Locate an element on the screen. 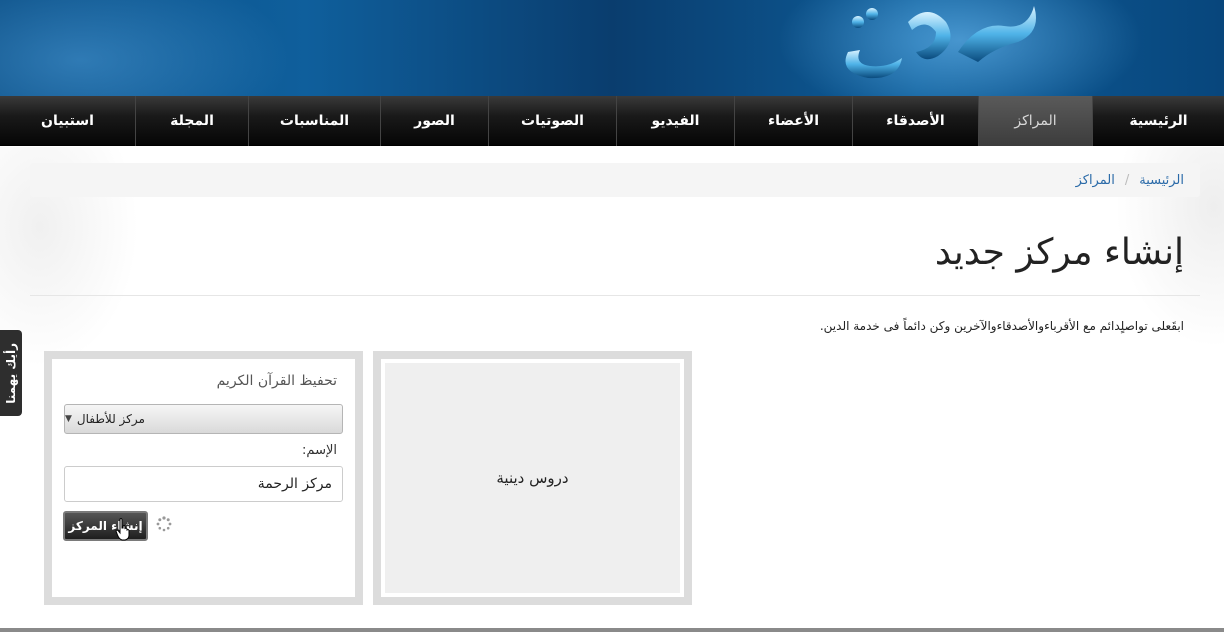 Image resolution: width=1224 pixels, height=632 pixels. nav-item-centers: المراكز is located at coordinates (1035, 121).